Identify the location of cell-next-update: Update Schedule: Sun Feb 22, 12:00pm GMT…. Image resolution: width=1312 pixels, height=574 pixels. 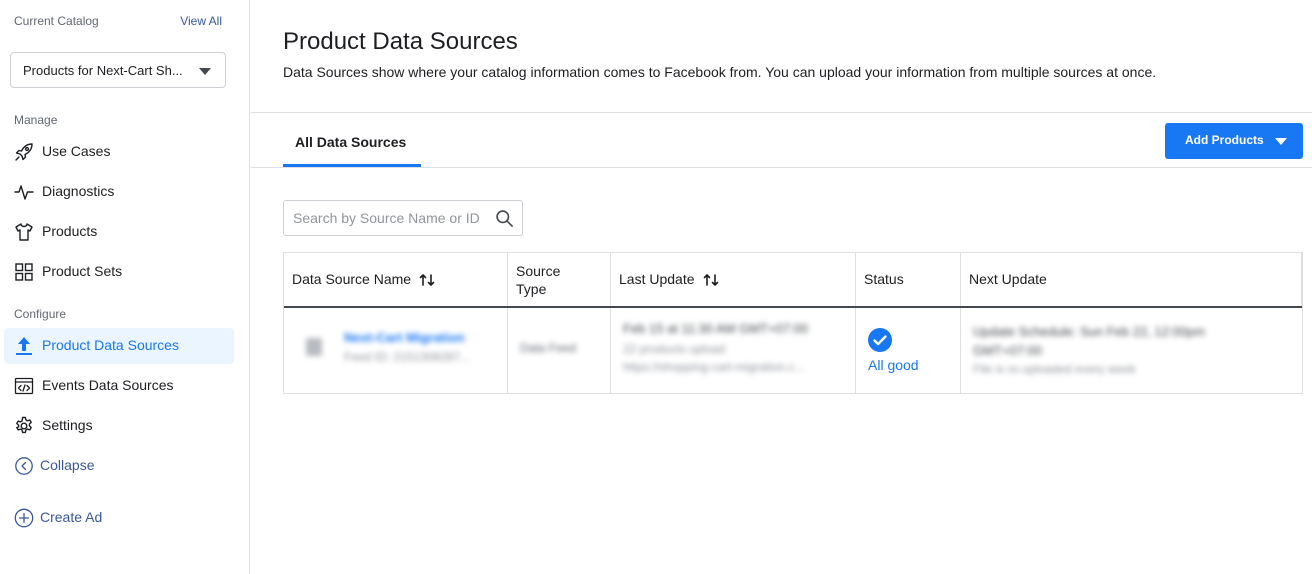
(1131, 351).